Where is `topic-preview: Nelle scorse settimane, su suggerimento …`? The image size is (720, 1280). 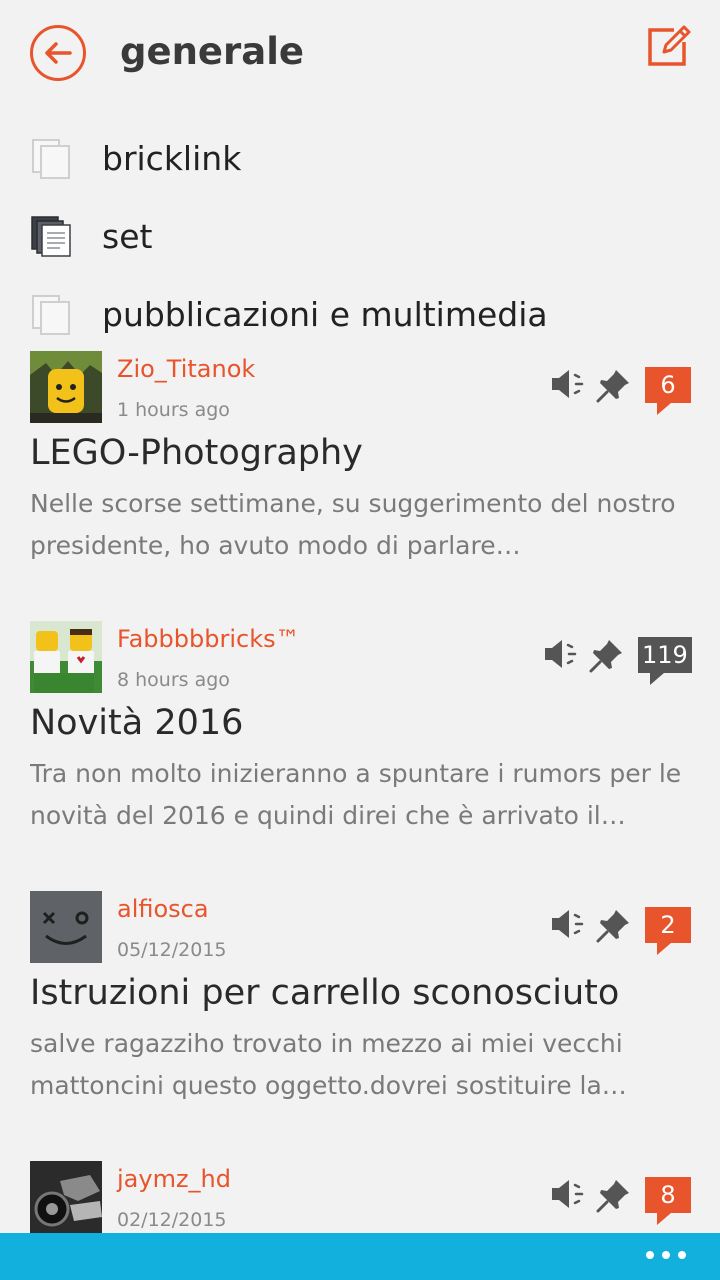 topic-preview: Nelle scorse settimane, su suggerimento … is located at coordinates (353, 524).